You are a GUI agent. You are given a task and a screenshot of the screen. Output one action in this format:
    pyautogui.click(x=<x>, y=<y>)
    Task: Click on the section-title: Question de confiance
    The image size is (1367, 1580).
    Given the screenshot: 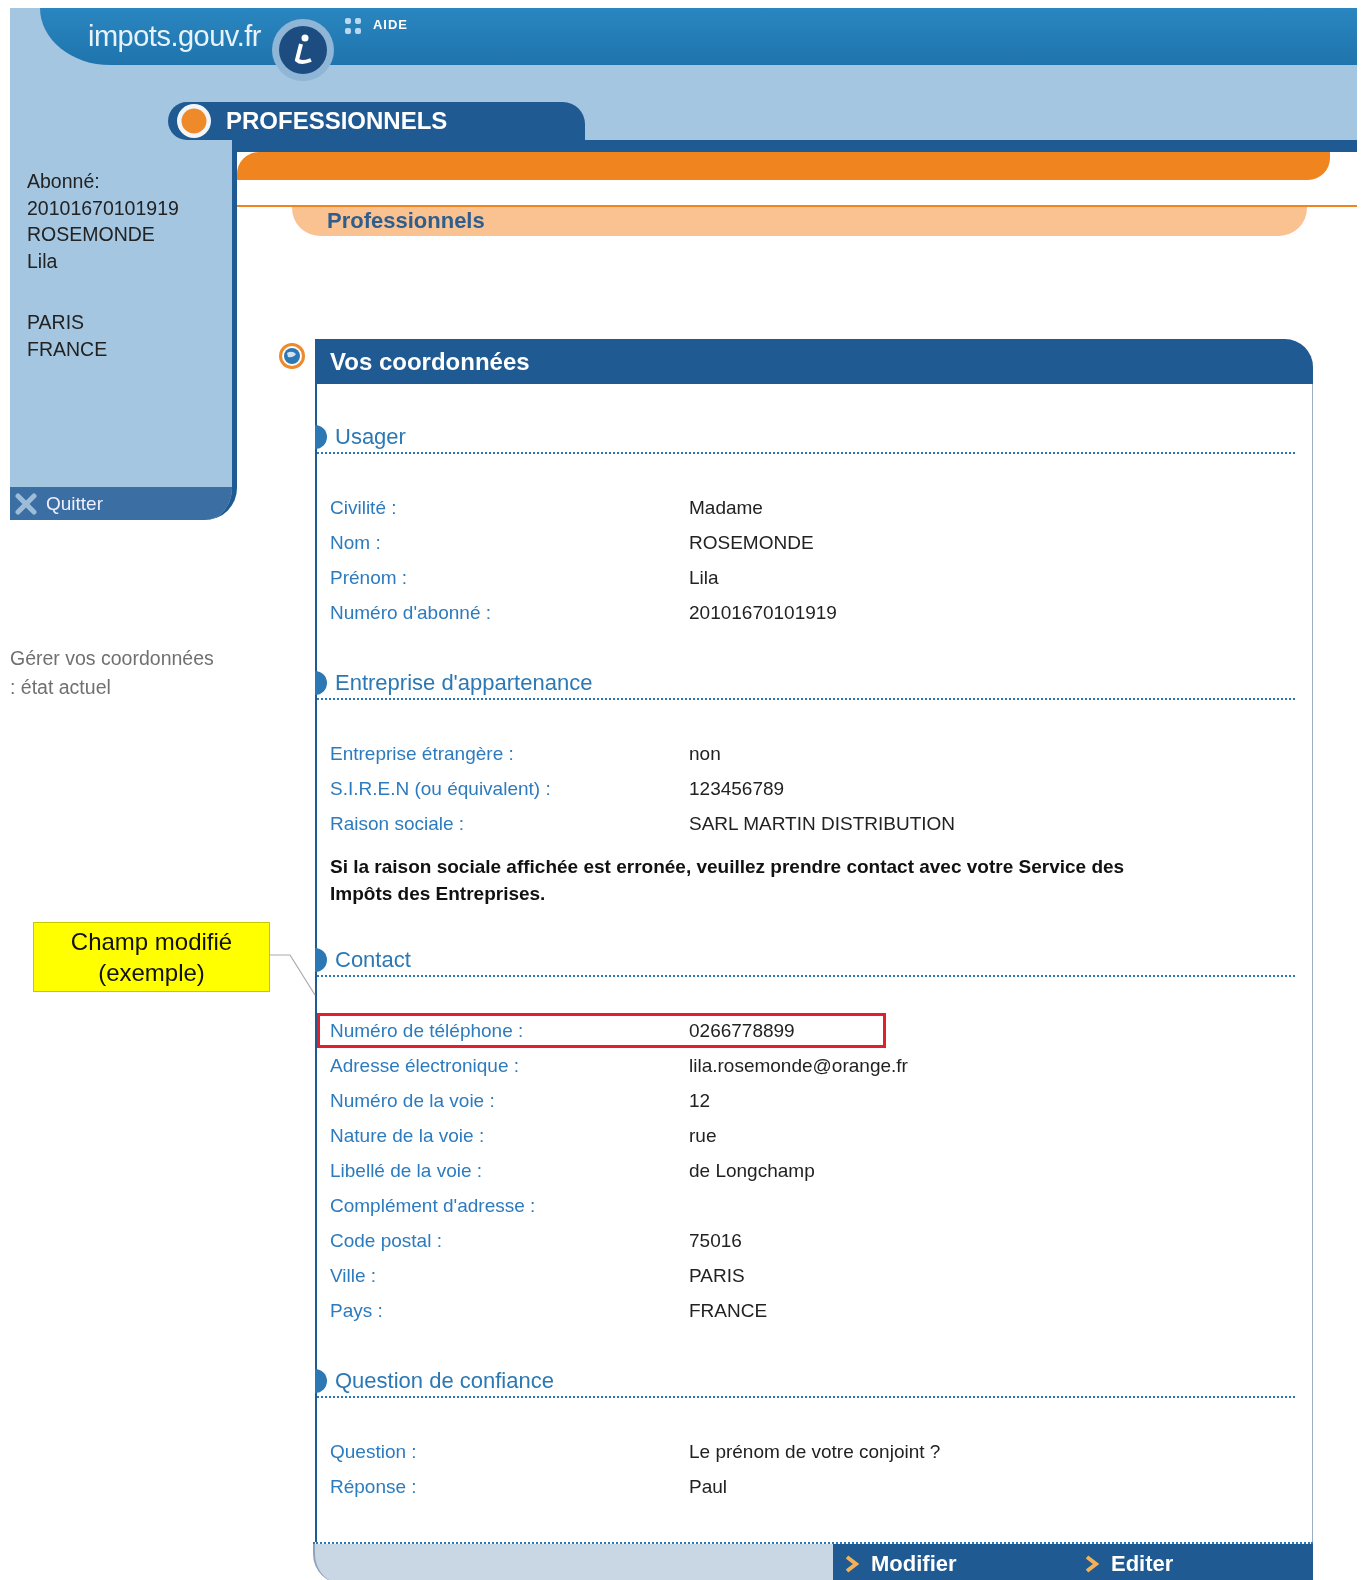 What is the action you would take?
    pyautogui.click(x=444, y=1381)
    